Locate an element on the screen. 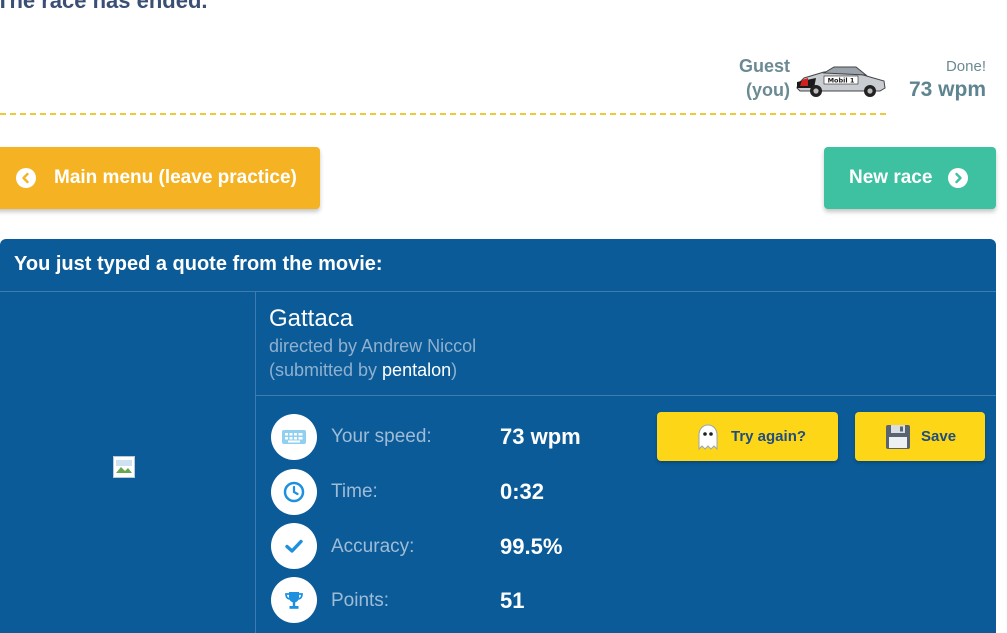 This screenshot has height=633, width=1007. ghost-icon is located at coordinates (708, 437).